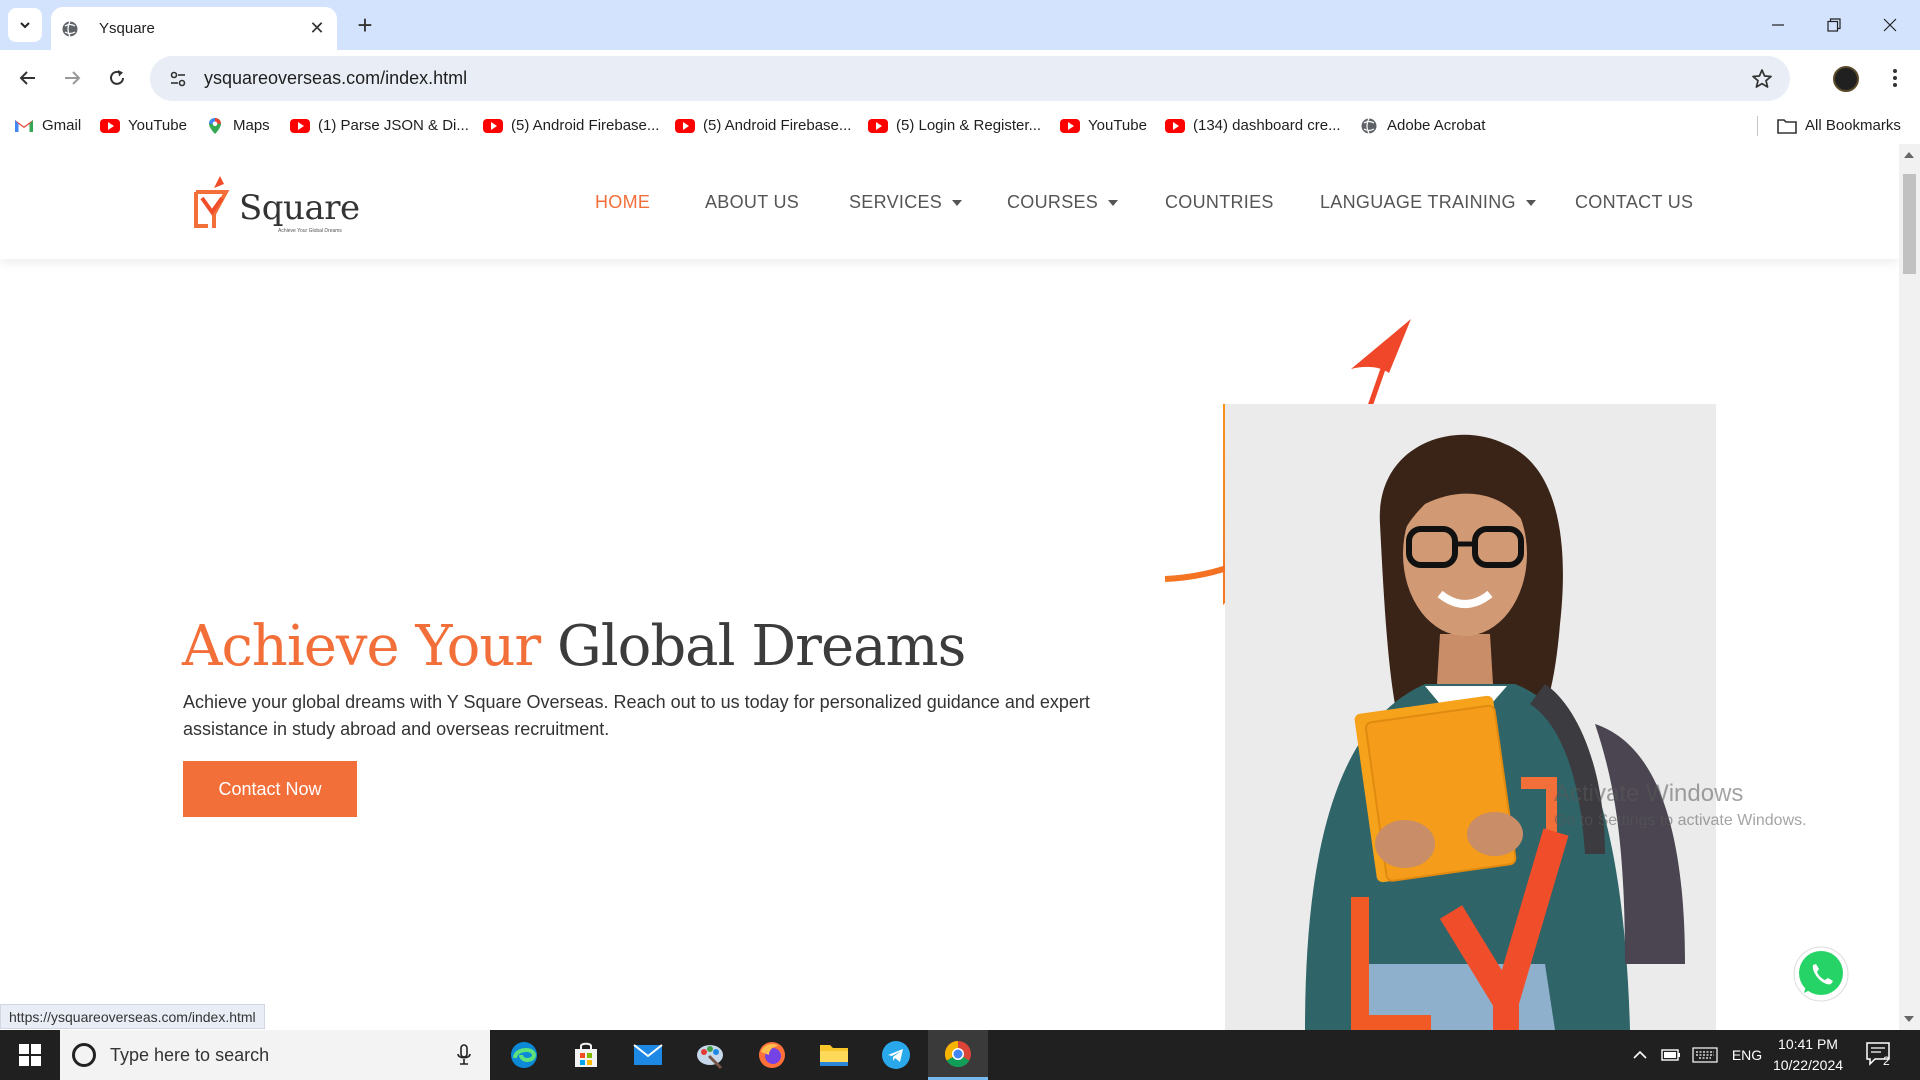  I want to click on taskbar-mail, so click(648, 1055).